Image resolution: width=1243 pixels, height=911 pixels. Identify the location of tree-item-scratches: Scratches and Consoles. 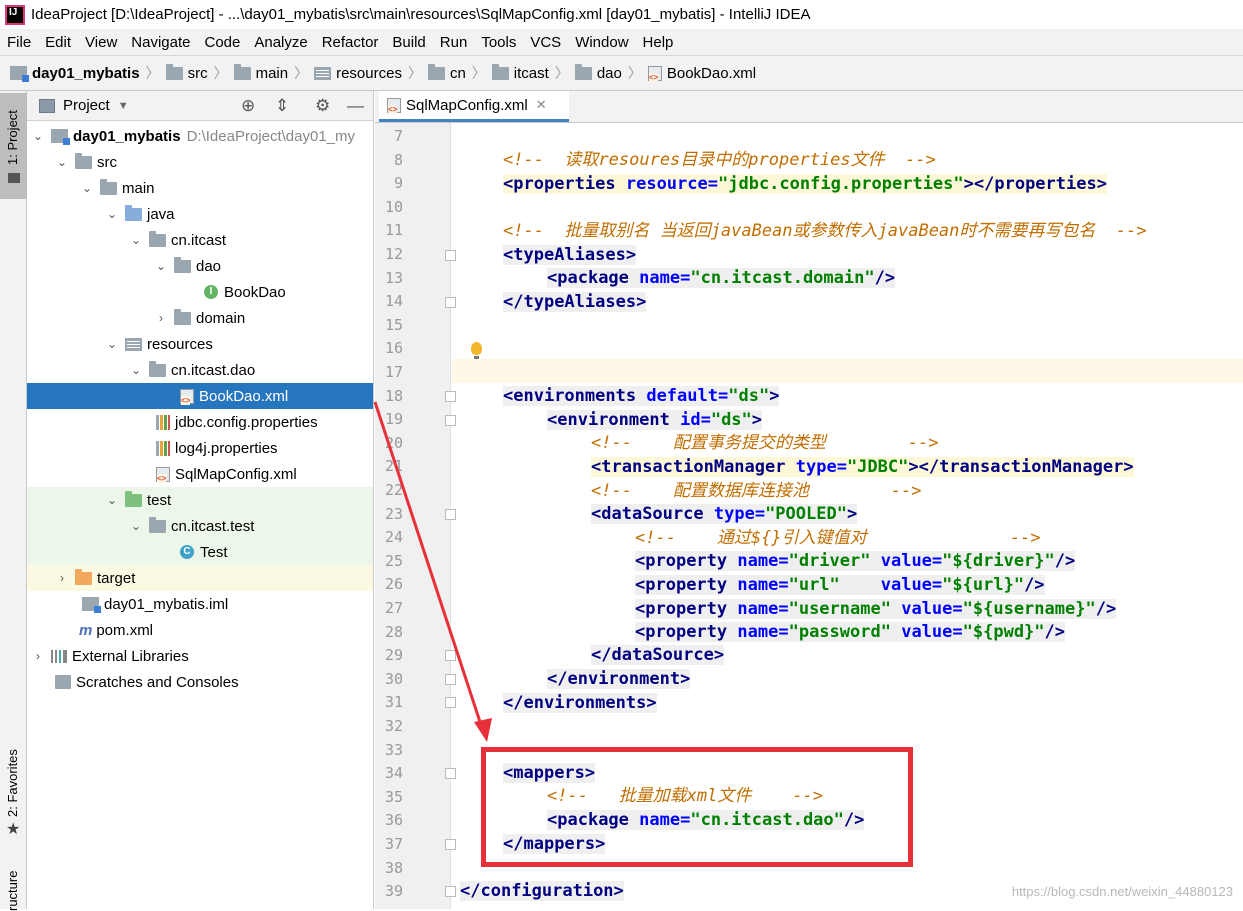
(200, 682).